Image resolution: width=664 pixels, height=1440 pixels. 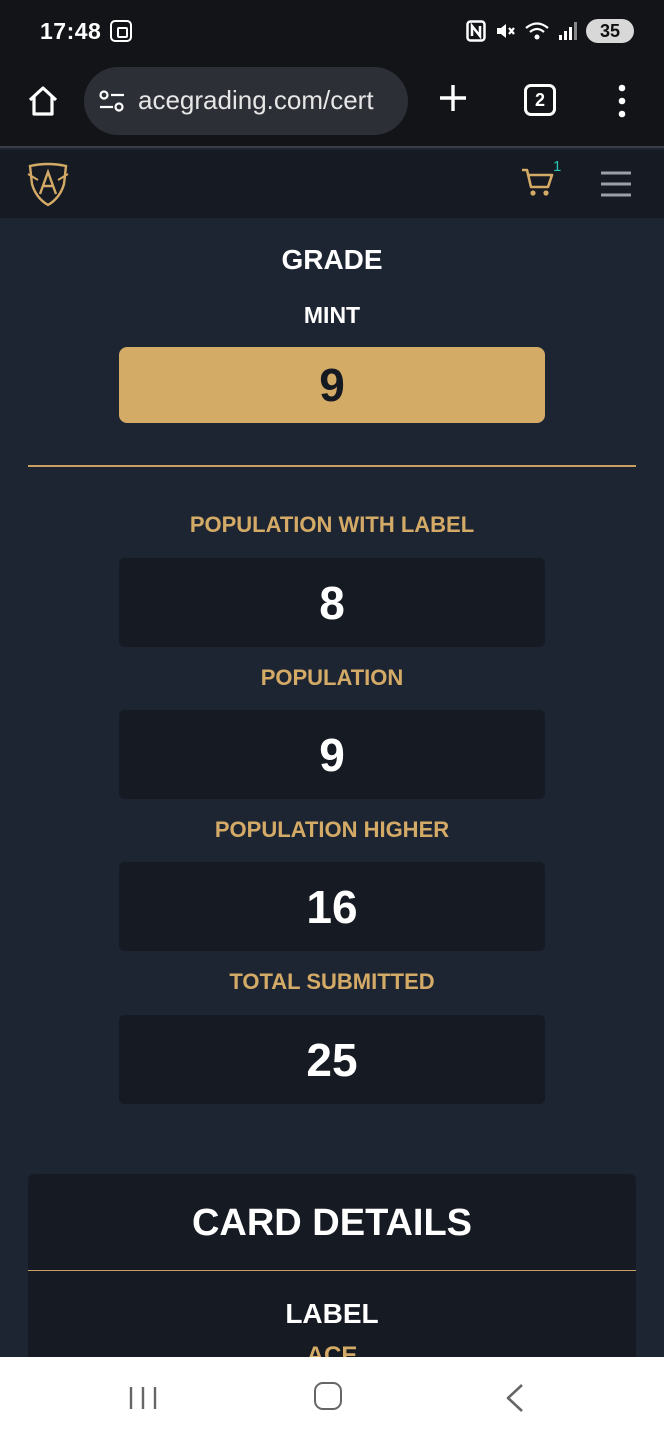 What do you see at coordinates (332, 315) in the screenshot?
I see `grade-subtitle: MINT` at bounding box center [332, 315].